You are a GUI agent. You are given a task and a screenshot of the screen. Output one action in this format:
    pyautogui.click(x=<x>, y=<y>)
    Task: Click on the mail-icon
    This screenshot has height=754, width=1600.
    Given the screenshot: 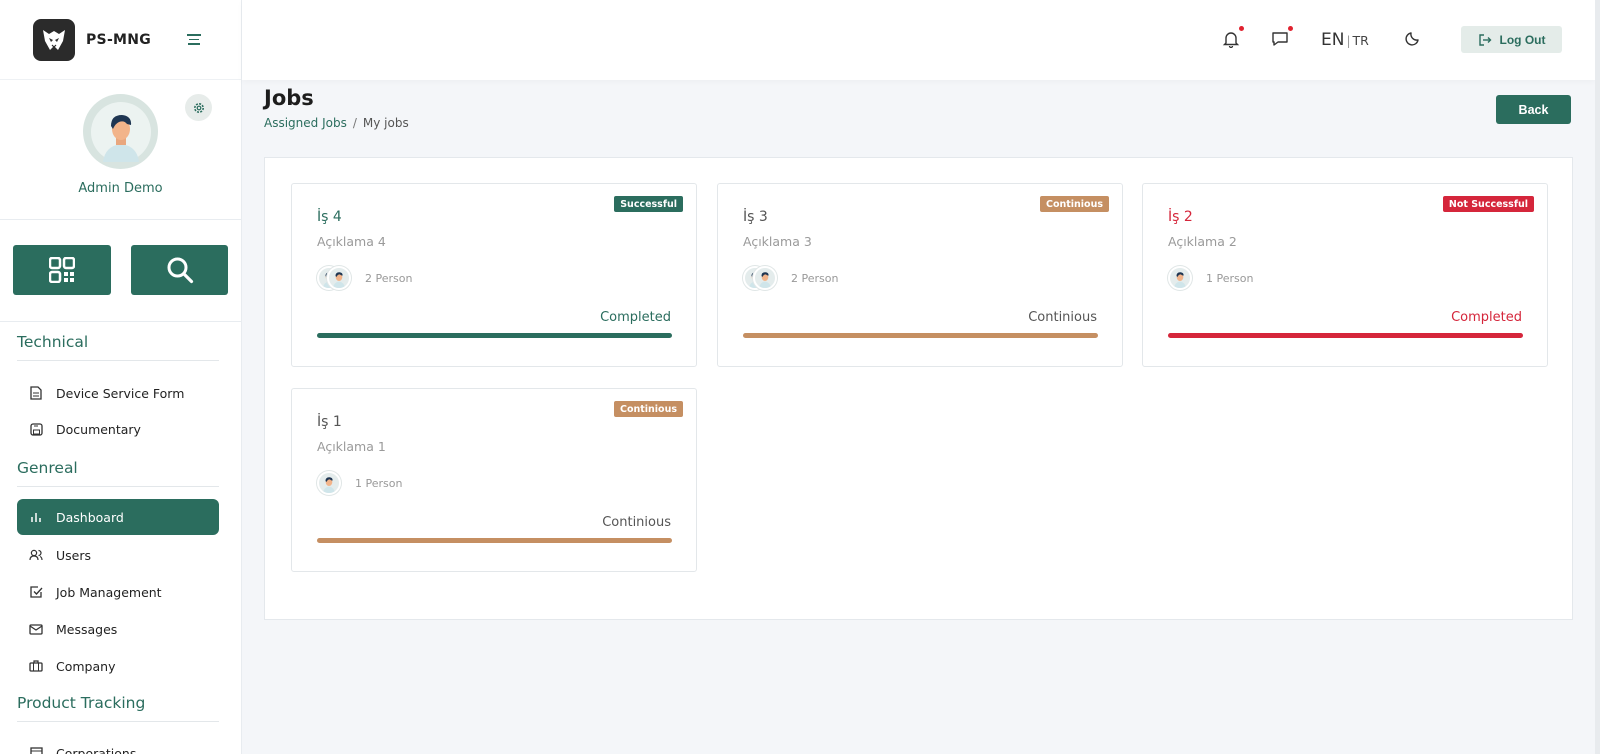 What is the action you would take?
    pyautogui.click(x=36, y=629)
    